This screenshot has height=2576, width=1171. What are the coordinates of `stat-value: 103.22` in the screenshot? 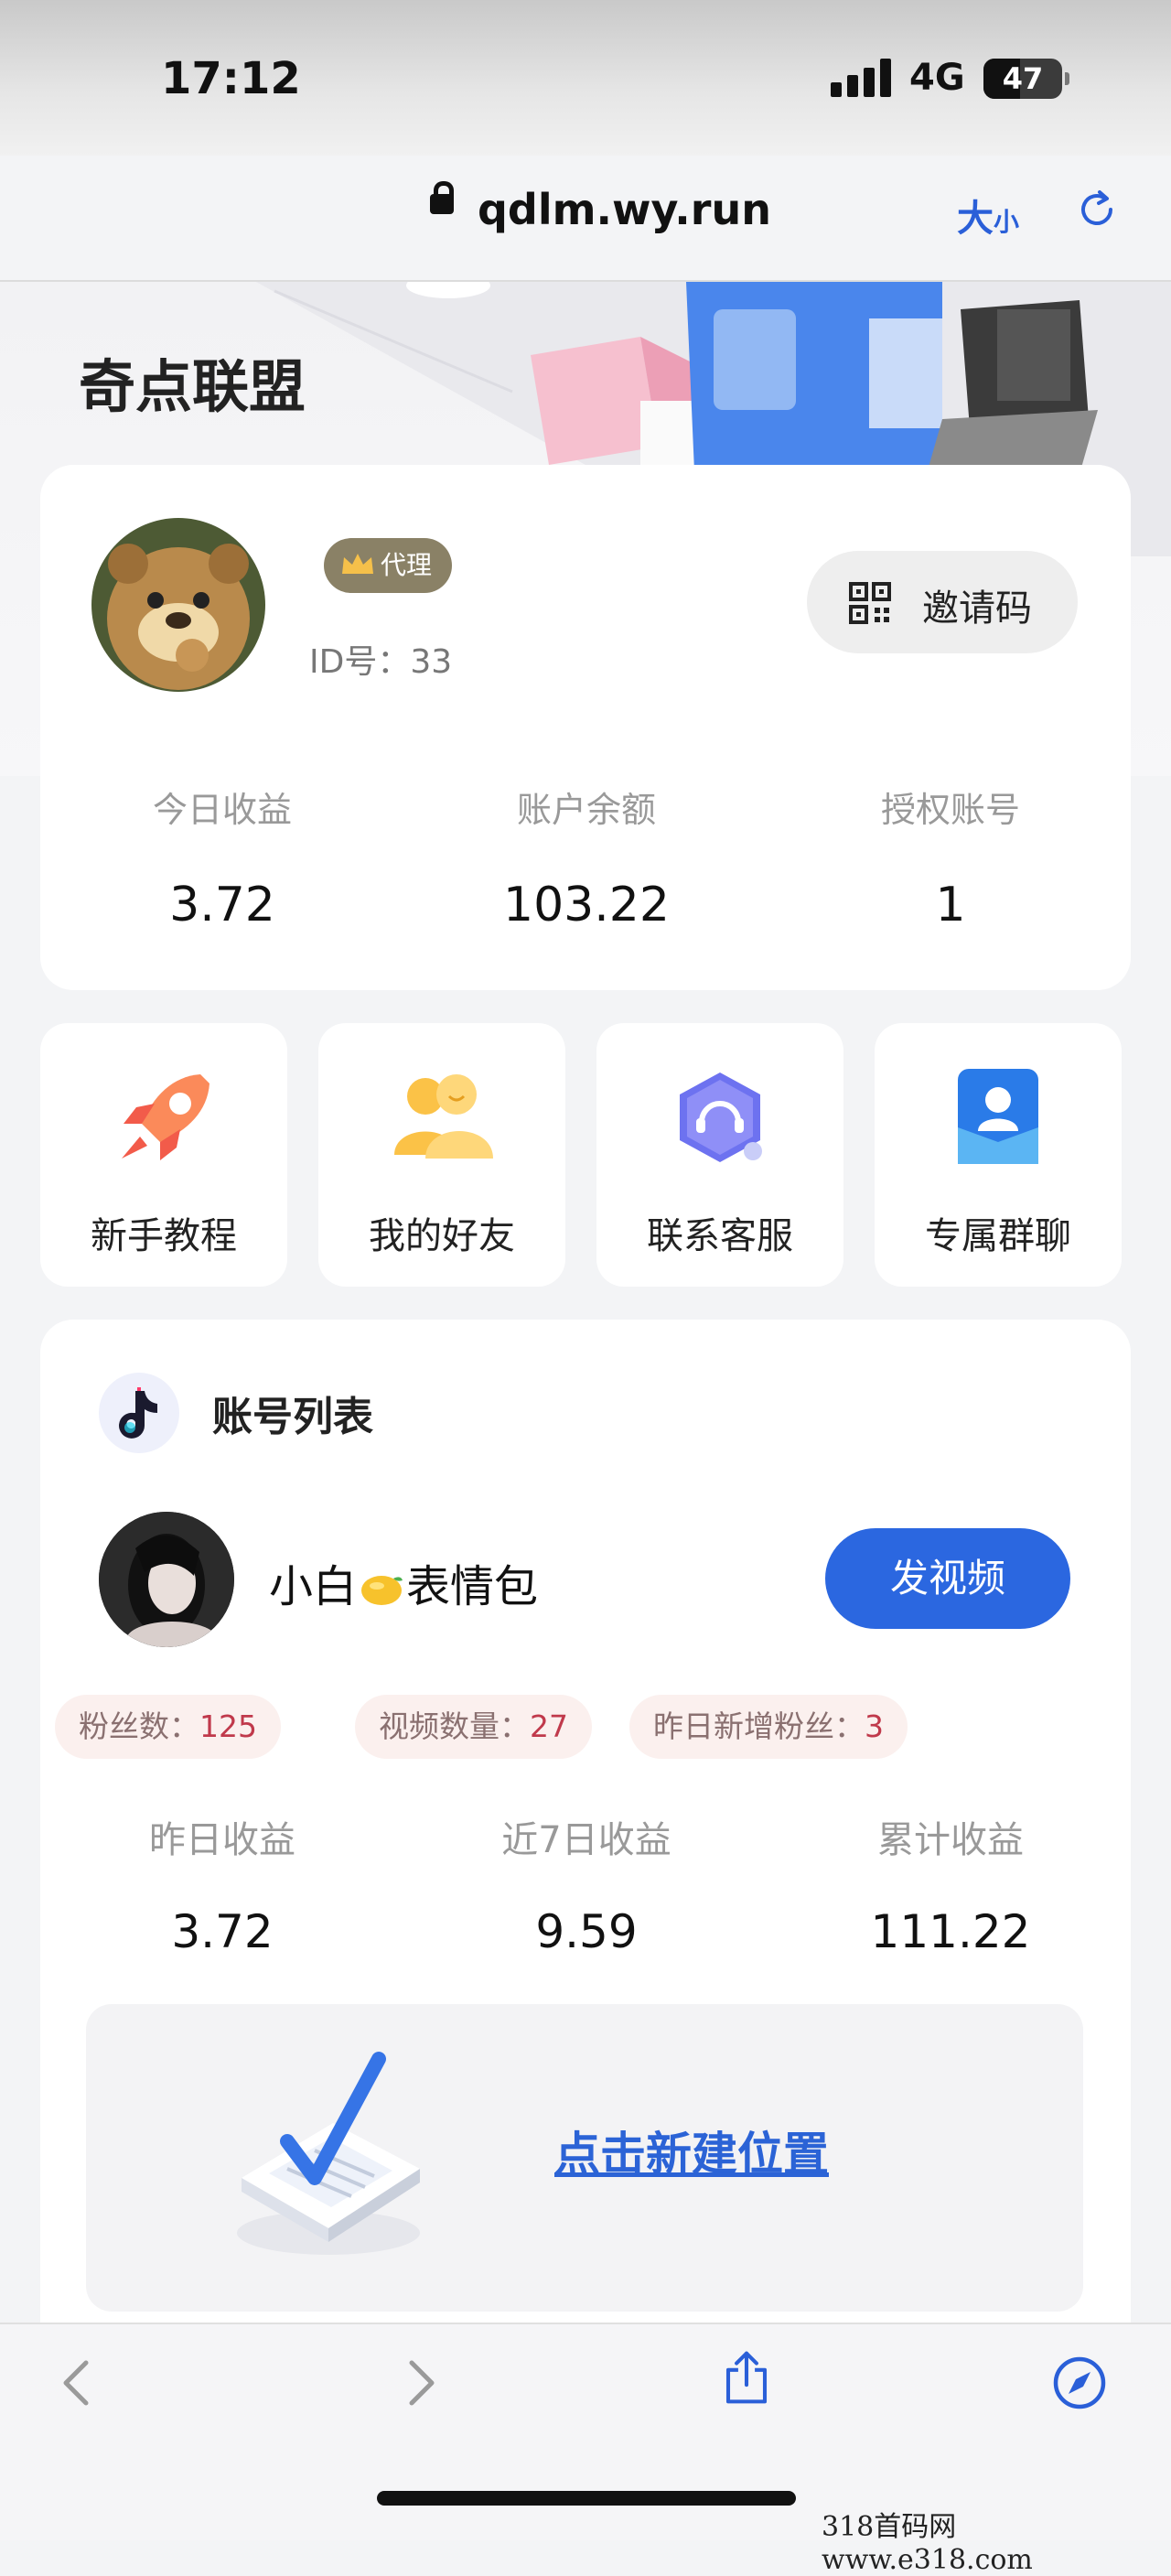 It's located at (586, 905).